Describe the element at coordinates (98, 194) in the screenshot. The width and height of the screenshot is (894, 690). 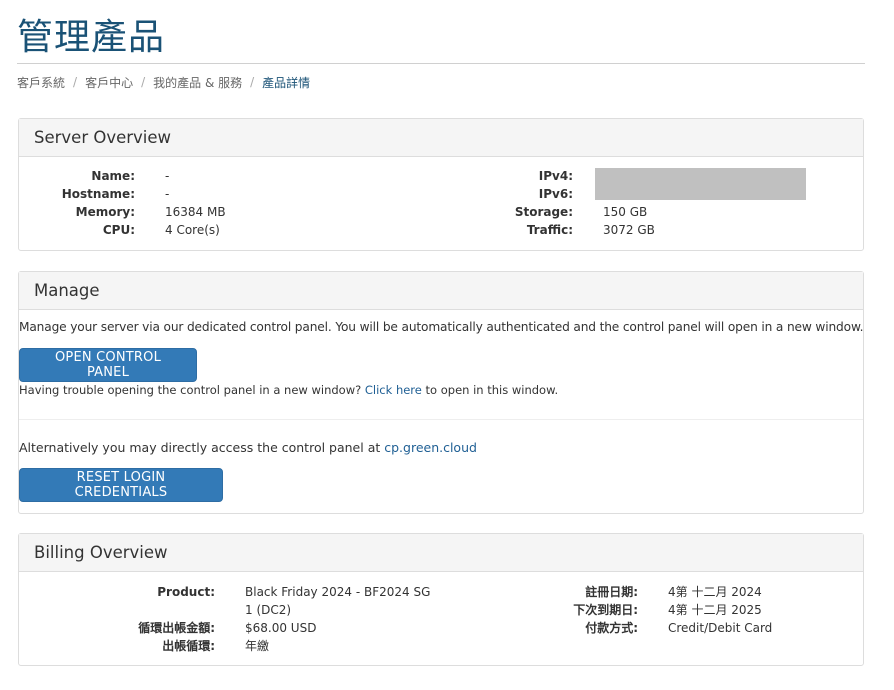
I see `hostname-label: Hostname:` at that location.